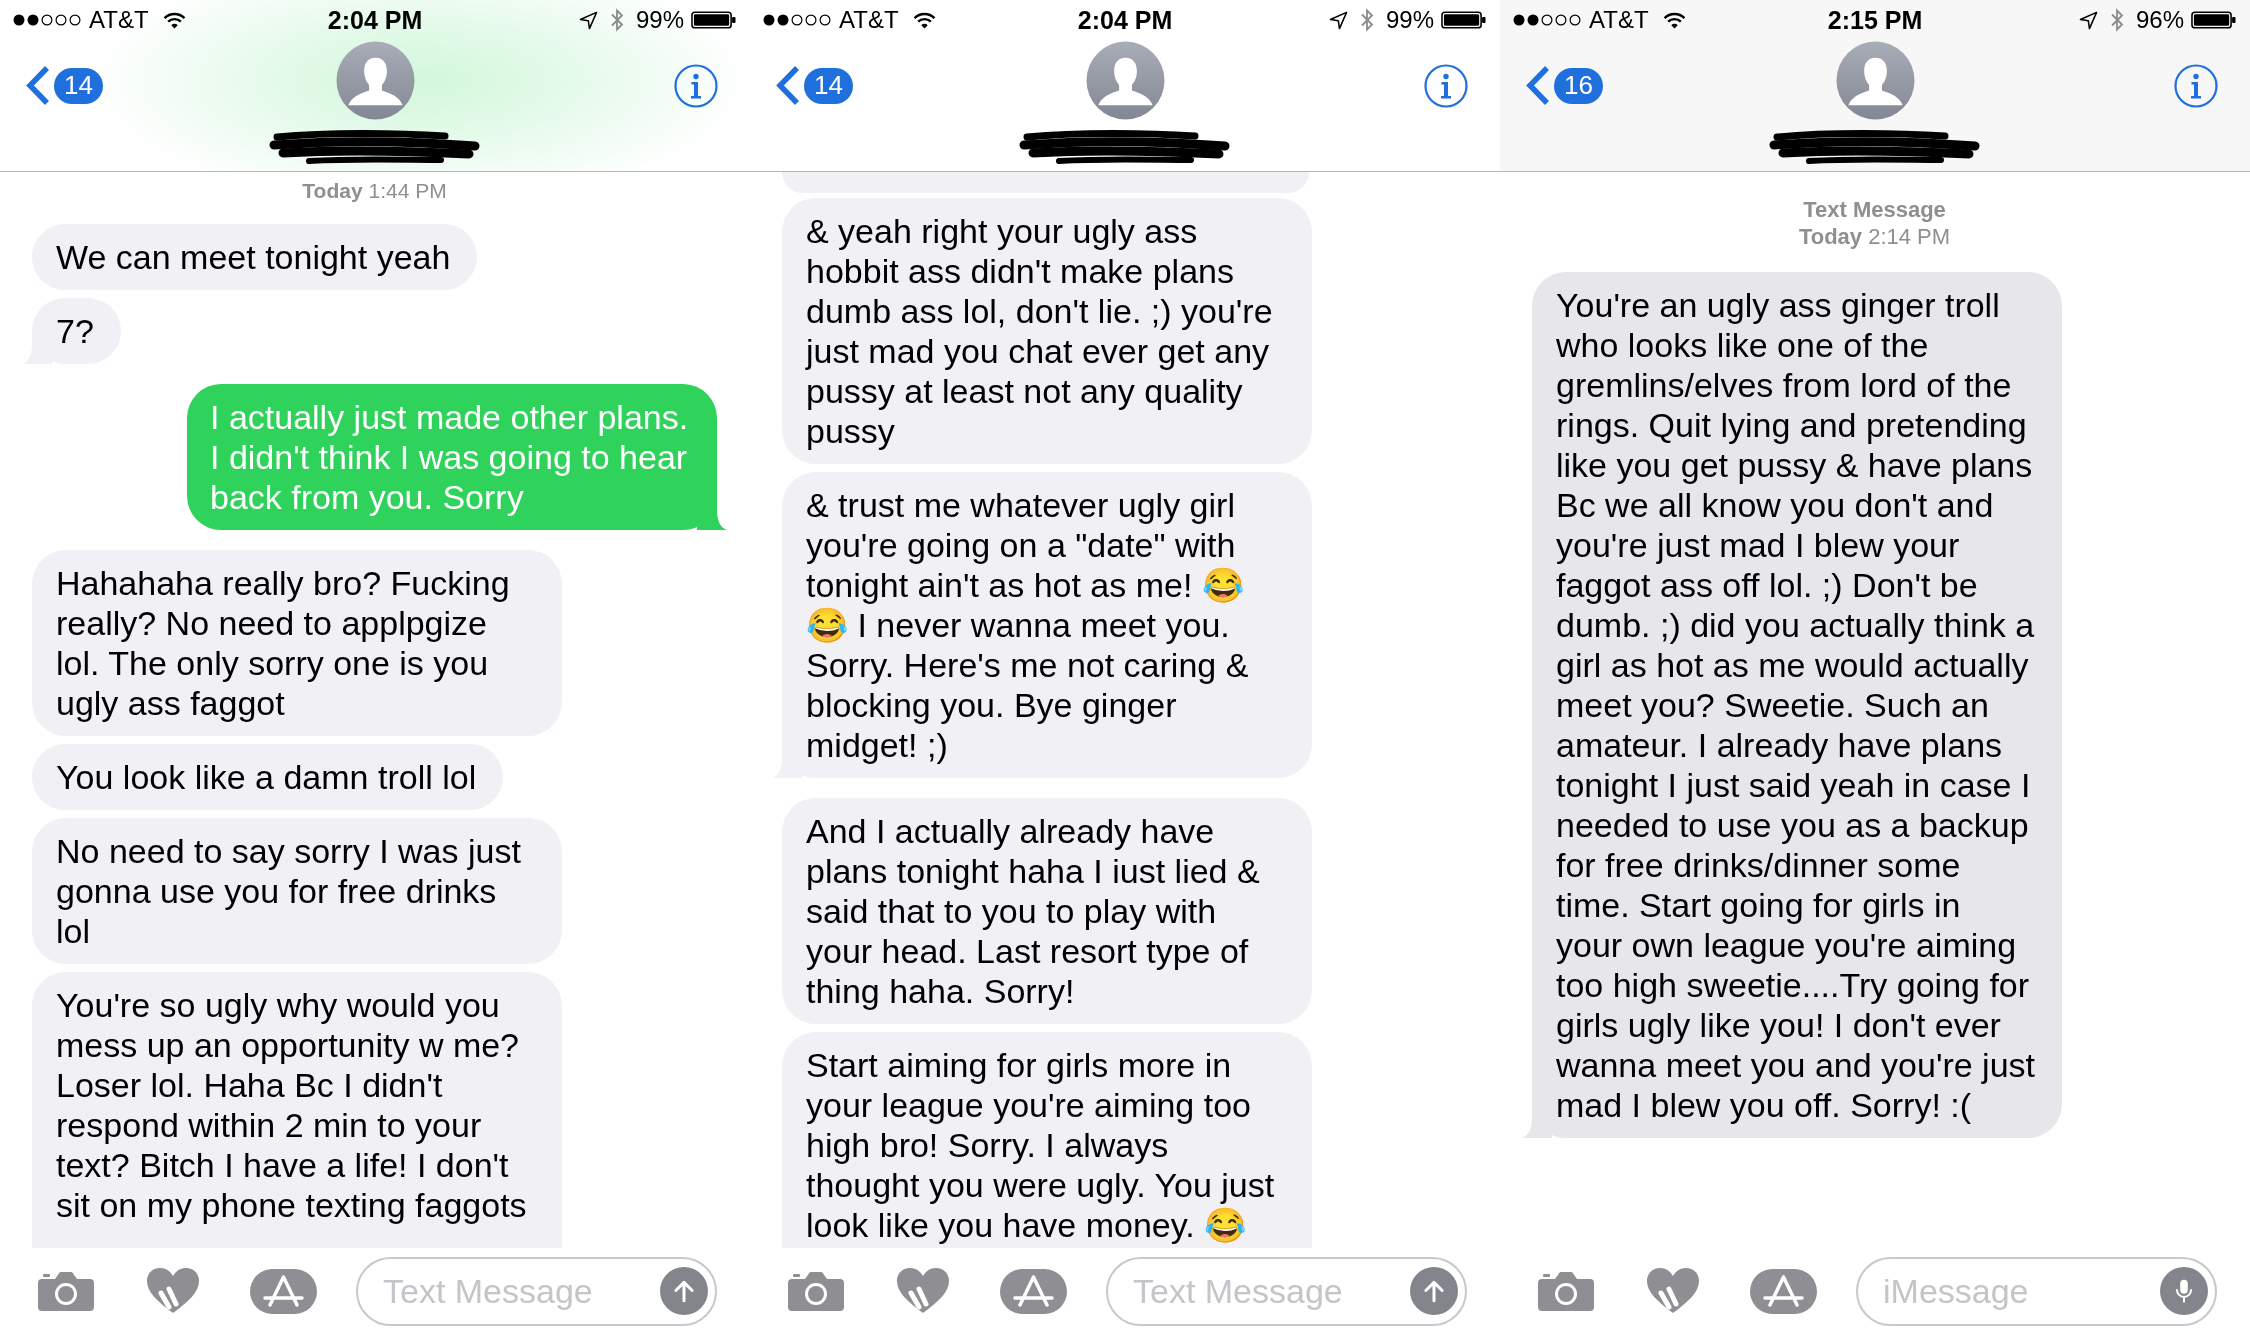  What do you see at coordinates (2159, 20) in the screenshot?
I see `battery-percentage: 96%` at bounding box center [2159, 20].